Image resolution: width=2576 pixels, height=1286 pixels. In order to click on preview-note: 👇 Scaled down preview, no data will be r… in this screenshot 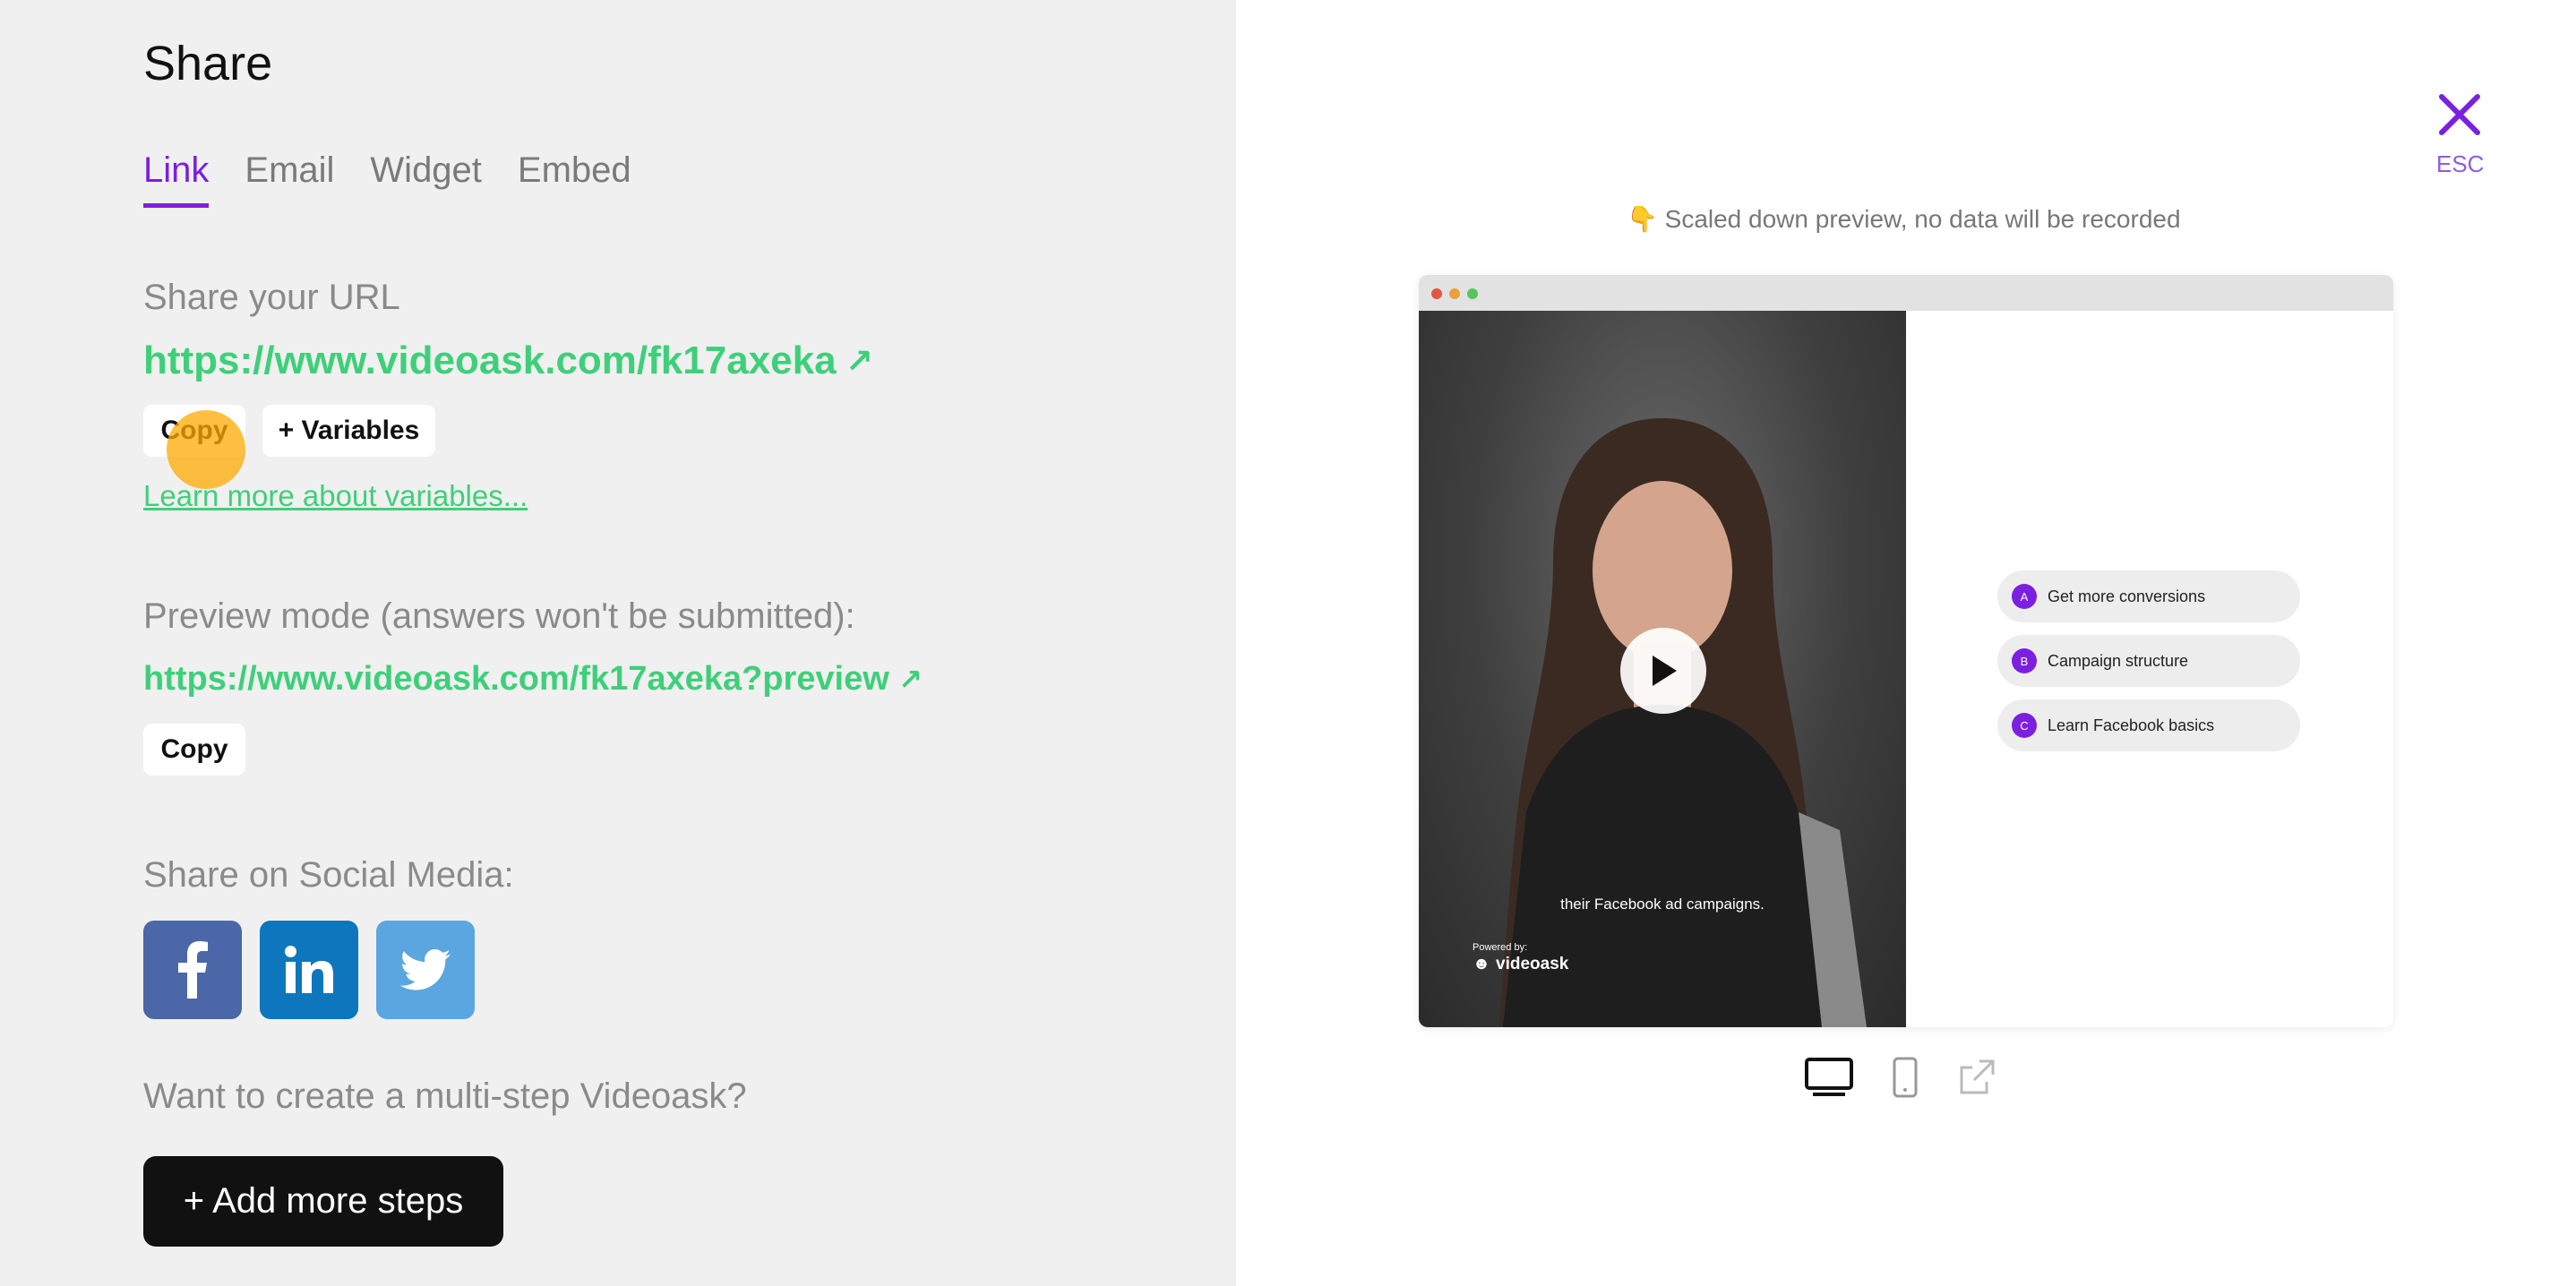, I will do `click(1904, 219)`.